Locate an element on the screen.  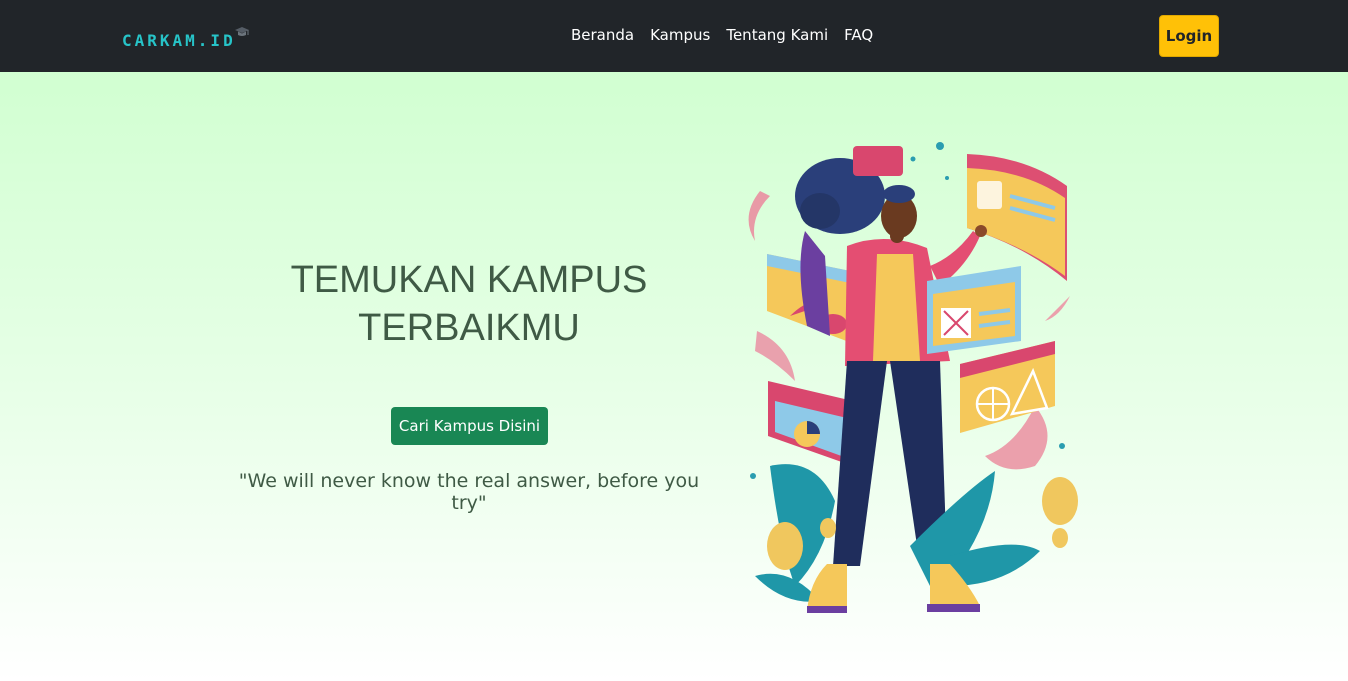
nav-link-tentang-kami: Tentang Kami is located at coordinates (777, 35).